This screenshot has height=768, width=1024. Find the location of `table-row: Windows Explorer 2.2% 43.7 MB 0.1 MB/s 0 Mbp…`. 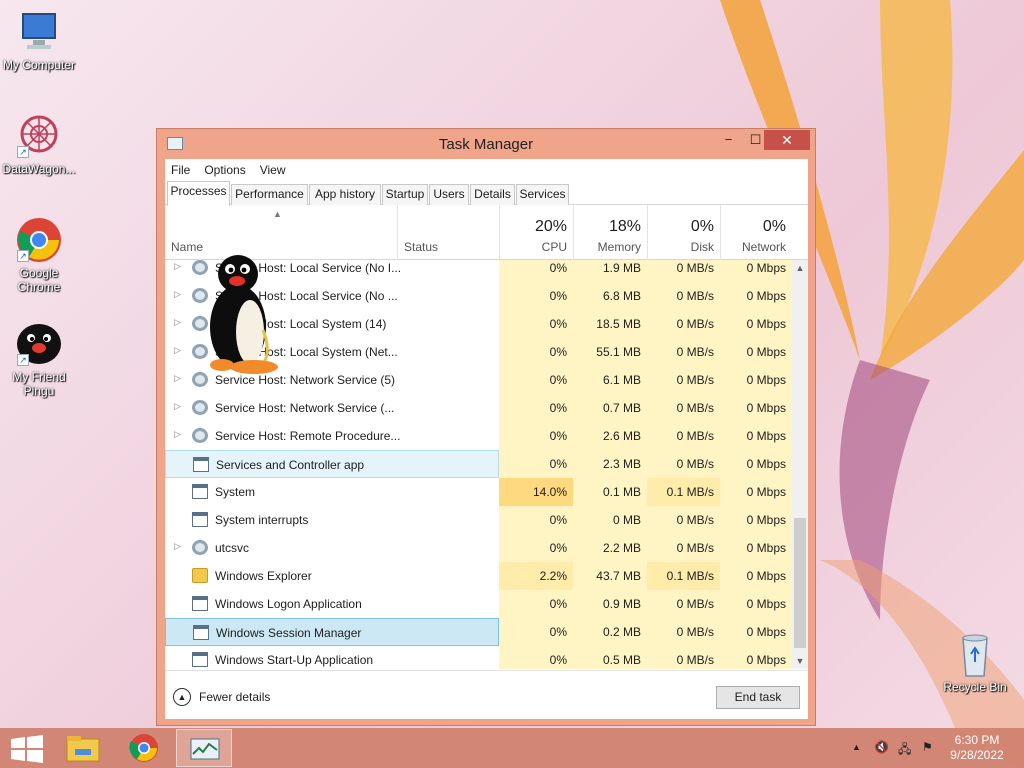

table-row: Windows Explorer 2.2% 43.7 MB 0.1 MB/s 0 Mbp… is located at coordinates (478, 576).